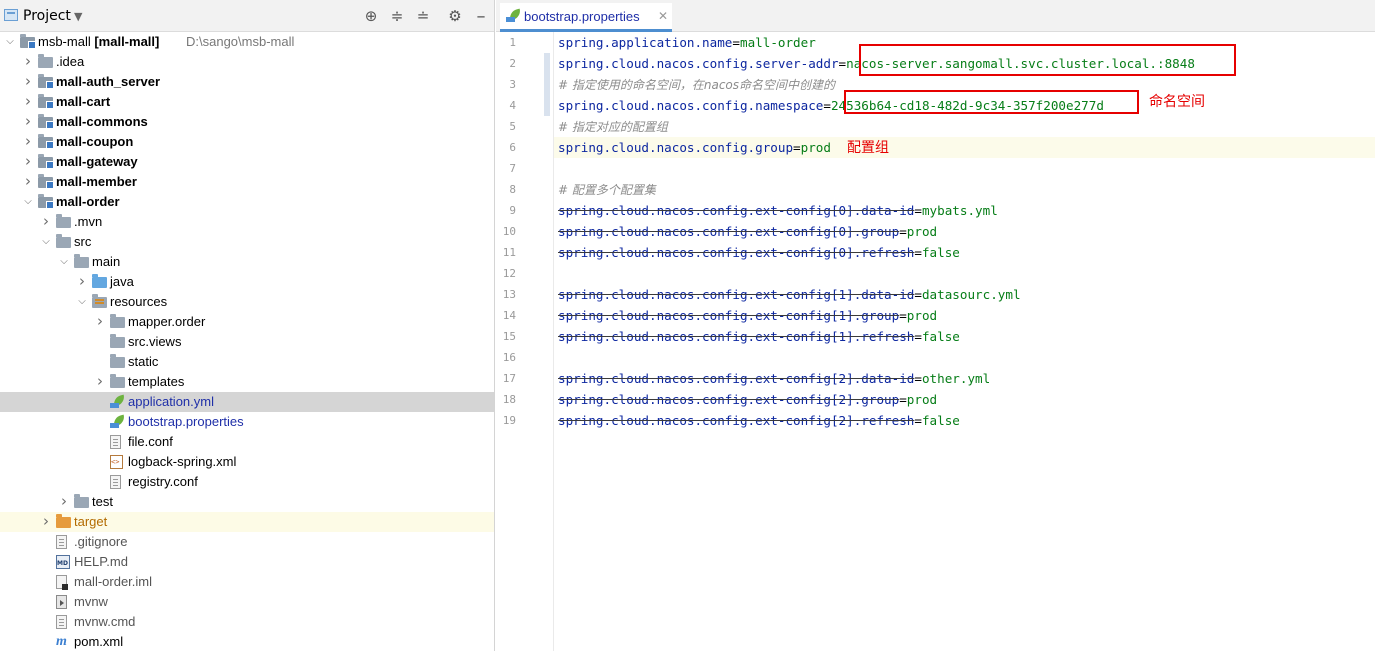 The width and height of the screenshot is (1375, 651). I want to click on expand-all-icon: ≑, so click(397, 16).